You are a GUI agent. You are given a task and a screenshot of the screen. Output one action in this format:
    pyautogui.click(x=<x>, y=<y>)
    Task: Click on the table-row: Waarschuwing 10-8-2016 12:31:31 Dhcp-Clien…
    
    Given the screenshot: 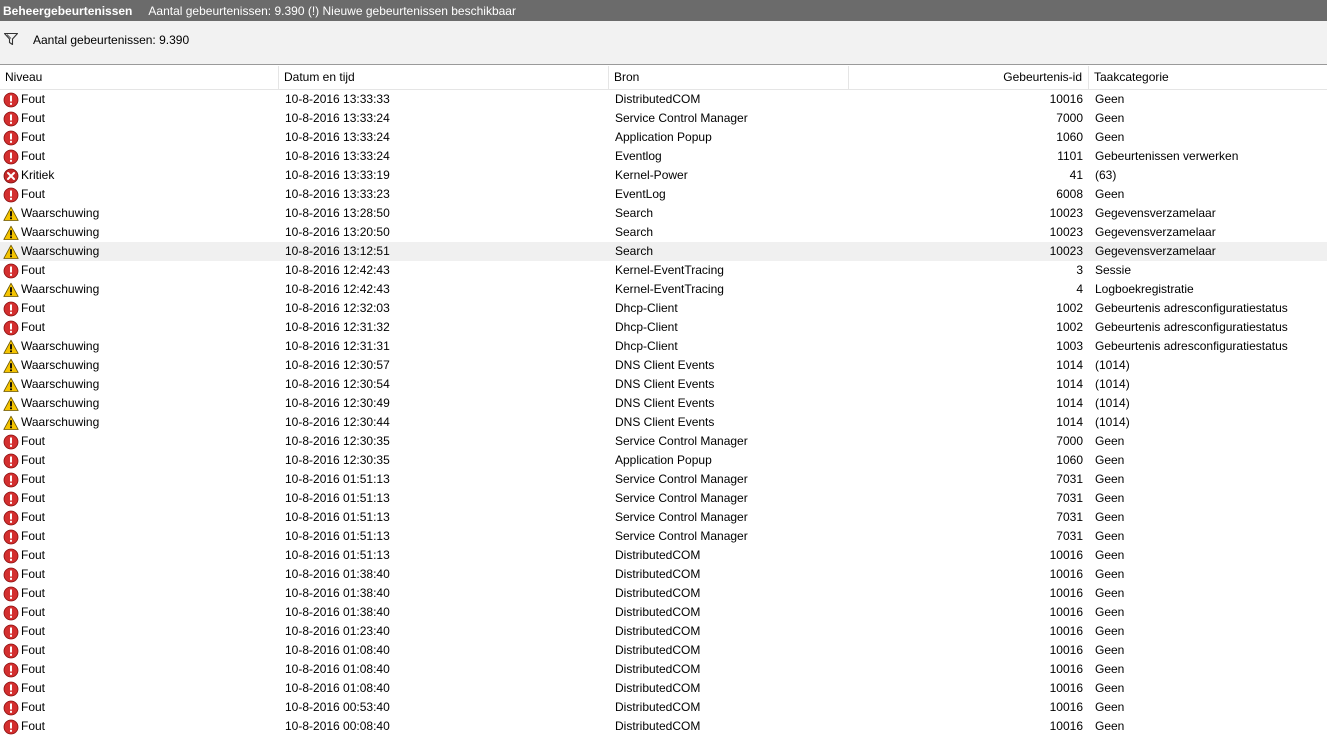 What is the action you would take?
    pyautogui.click(x=663, y=346)
    